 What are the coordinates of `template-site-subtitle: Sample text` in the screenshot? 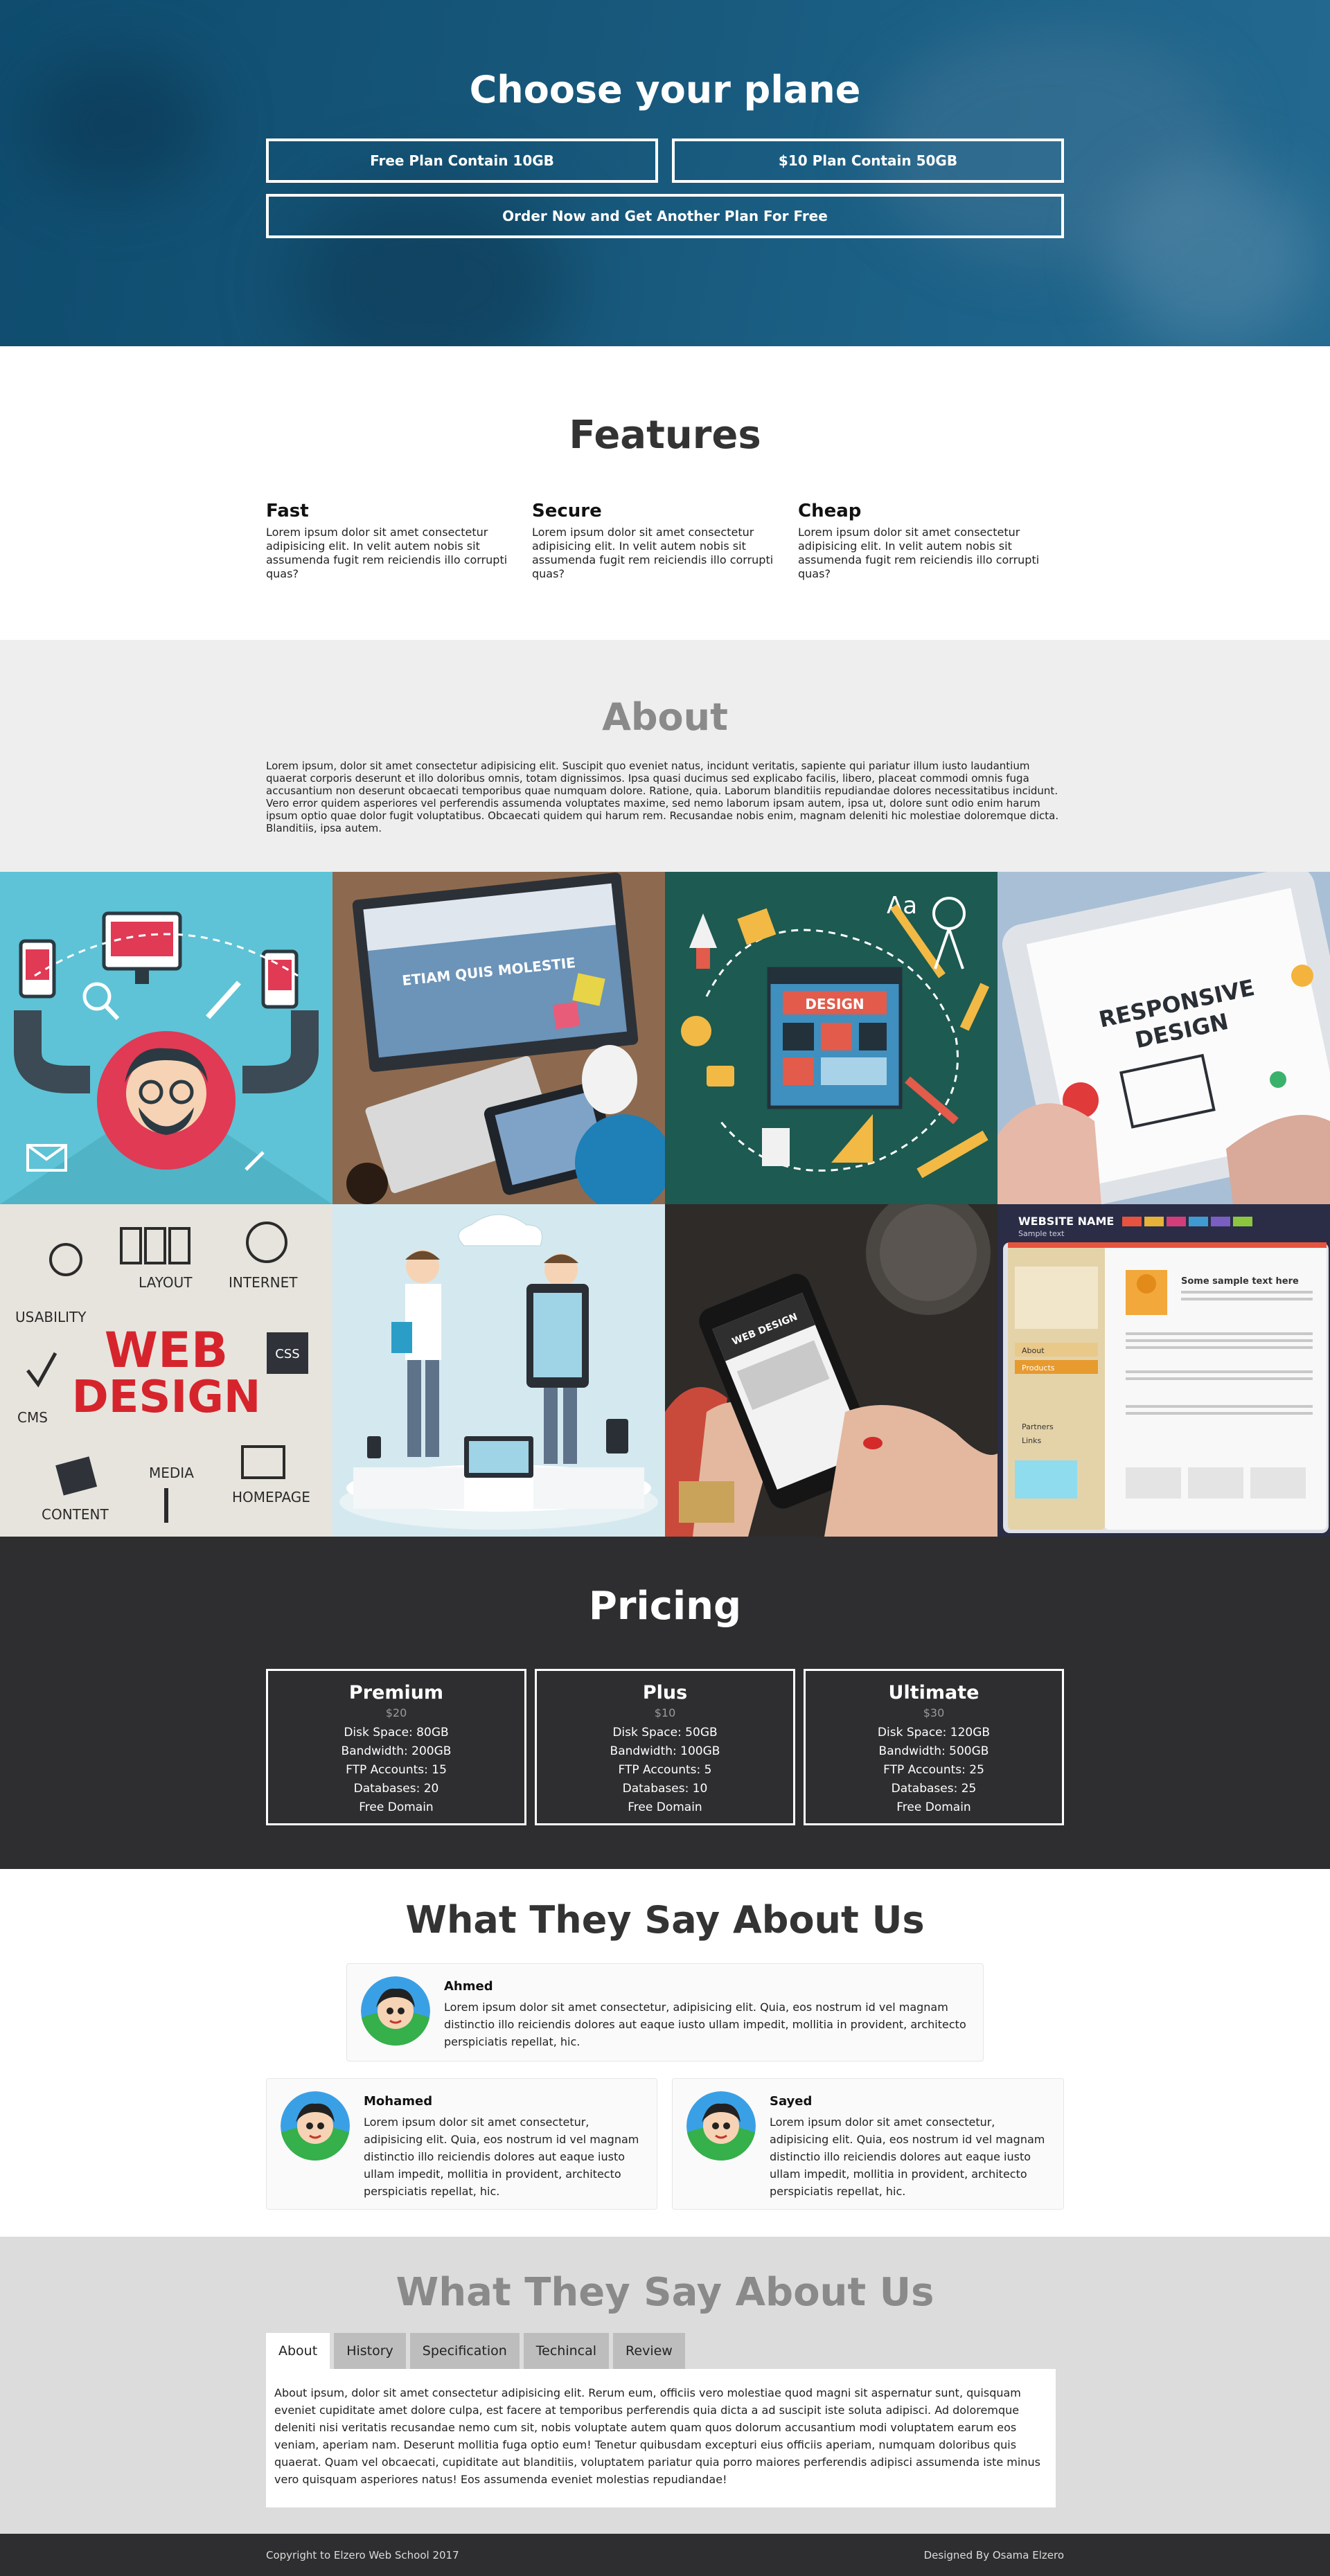 It's located at (1041, 1233).